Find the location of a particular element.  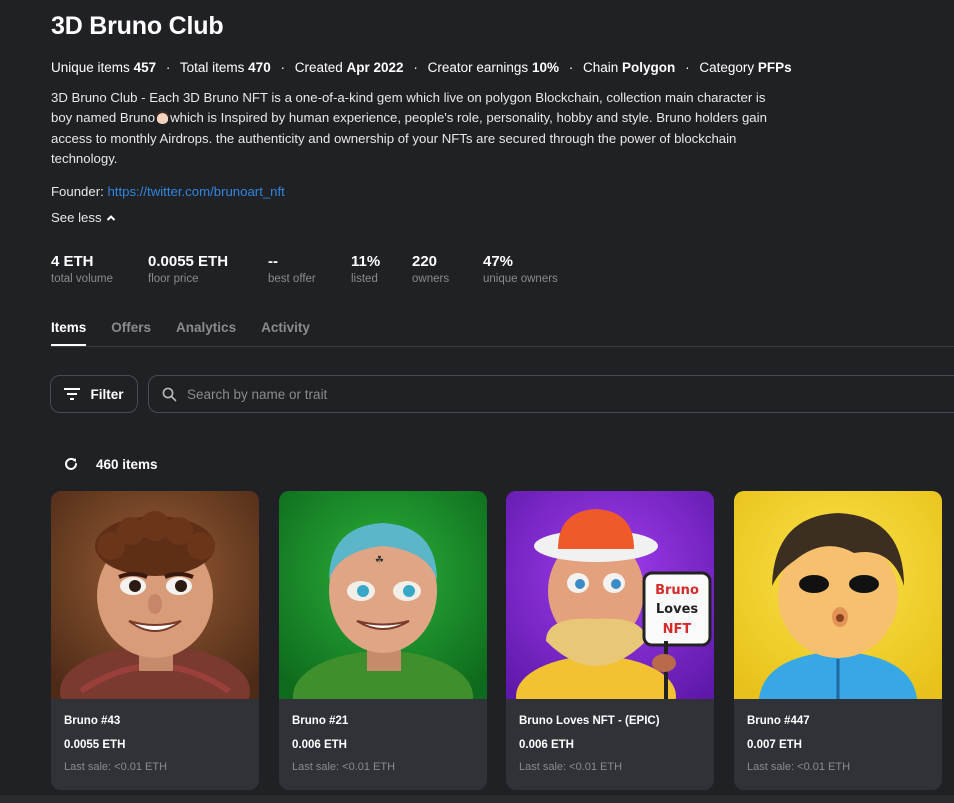

meta-key-unique-items: Unique items is located at coordinates (90, 67).